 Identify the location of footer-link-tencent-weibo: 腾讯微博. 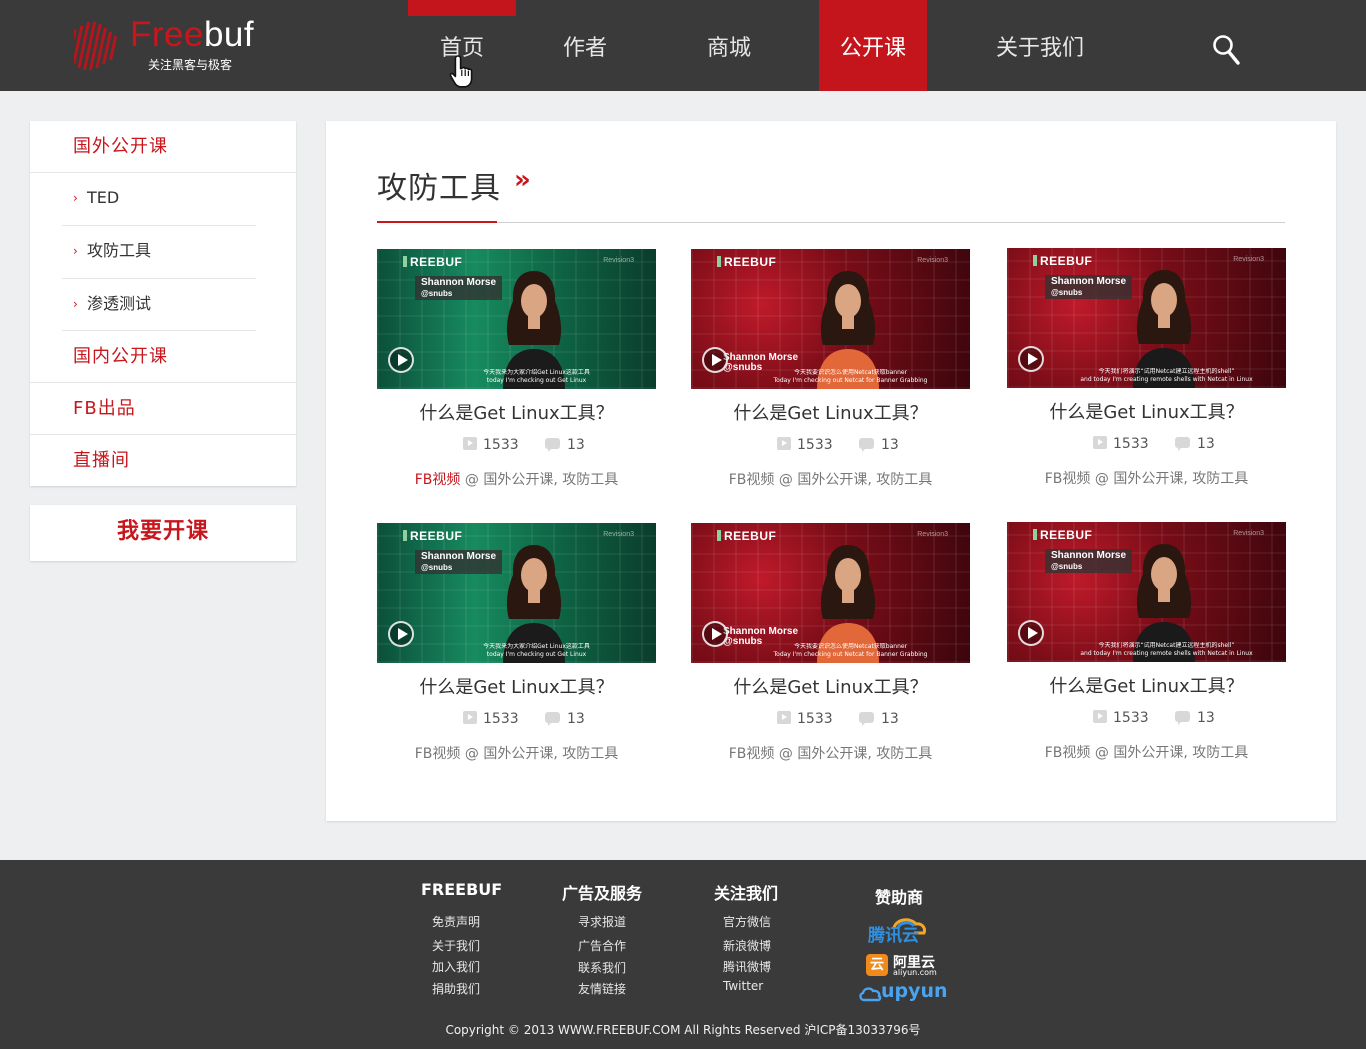
(747, 966).